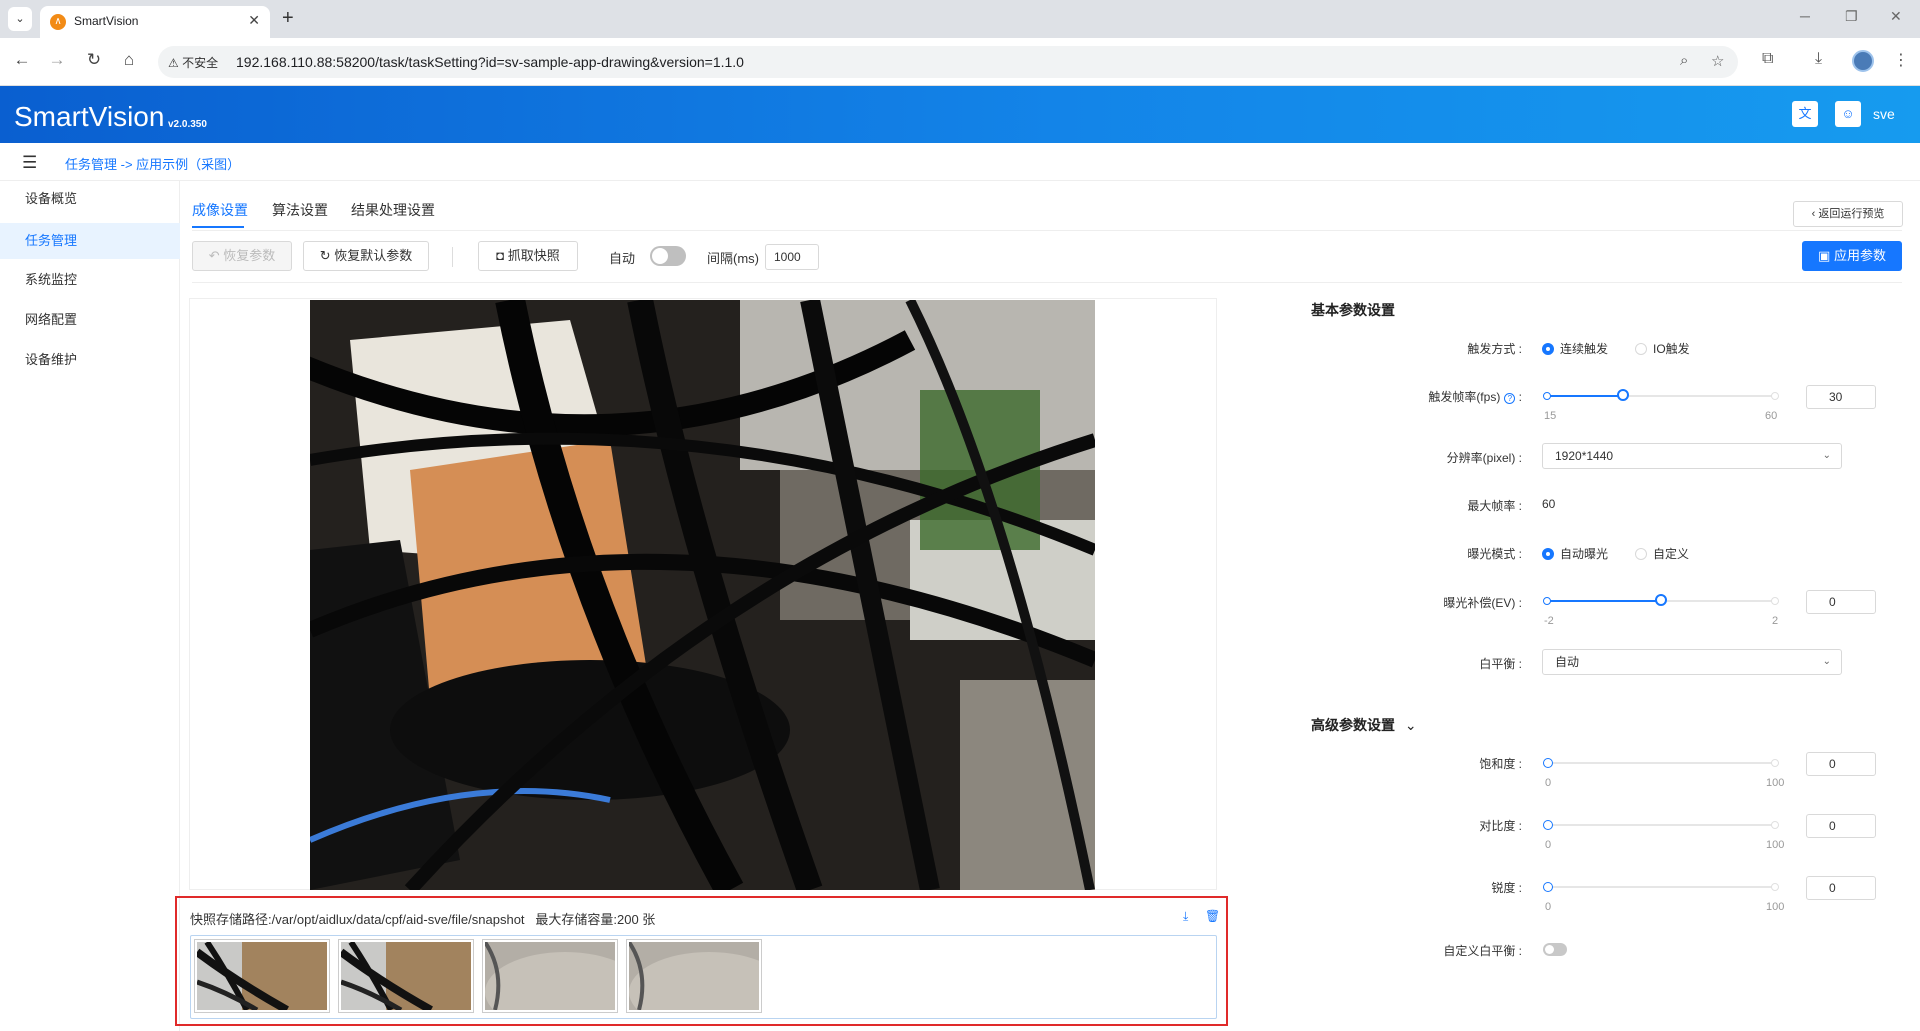 The height and width of the screenshot is (1031, 1920). What do you see at coordinates (1604, 601) in the screenshot?
I see `slider-fill` at bounding box center [1604, 601].